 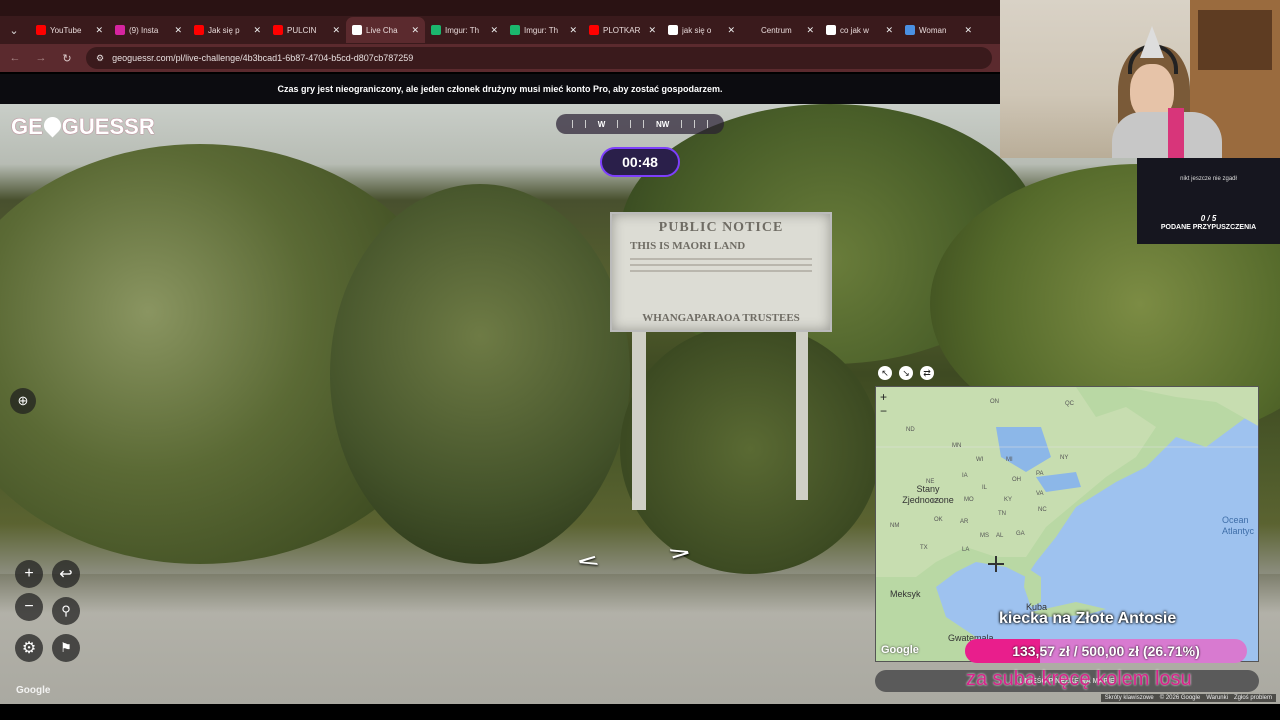 I want to click on browser-tab: (9) Insta ✕, so click(x=148, y=30).